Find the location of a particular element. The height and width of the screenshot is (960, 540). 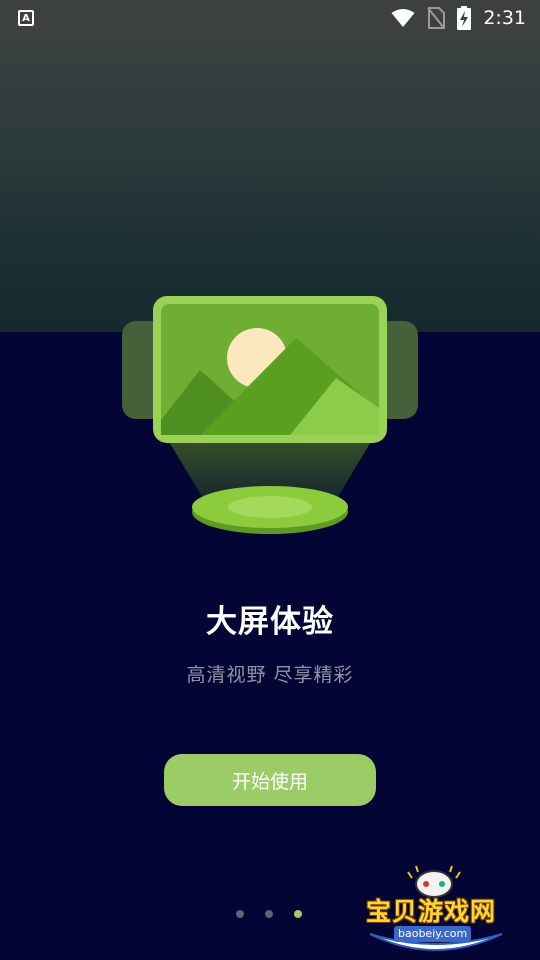

status-time: 2:31 is located at coordinates (504, 18).